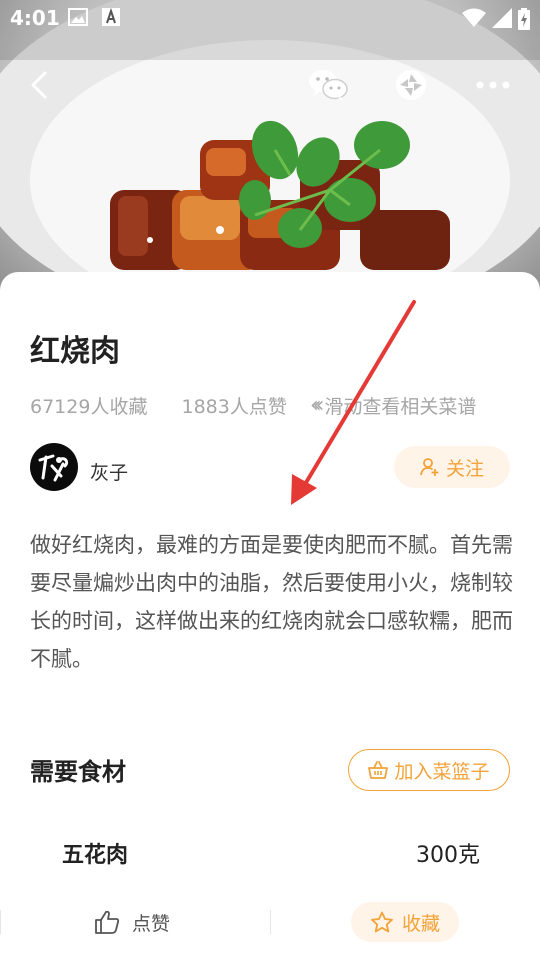  I want to click on battery-icon, so click(524, 21).